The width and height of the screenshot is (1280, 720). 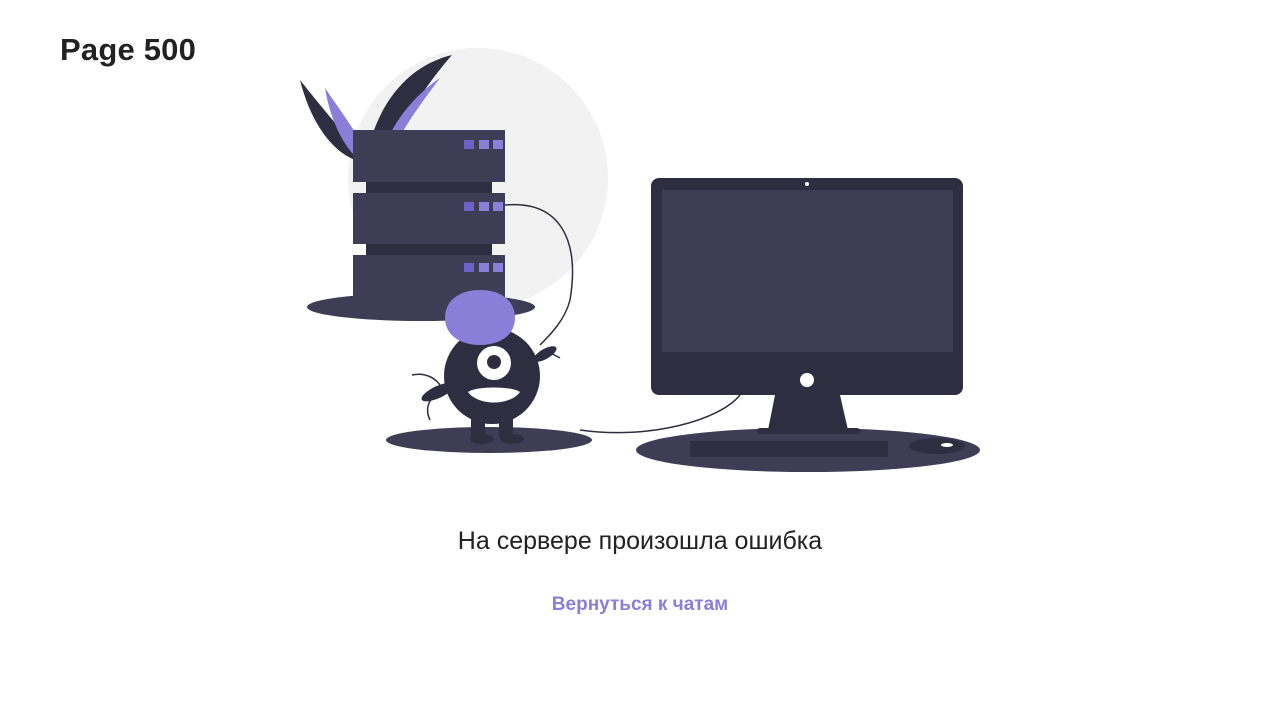 What do you see at coordinates (640, 541) in the screenshot?
I see `error-message: На сервере произошла ошибка` at bounding box center [640, 541].